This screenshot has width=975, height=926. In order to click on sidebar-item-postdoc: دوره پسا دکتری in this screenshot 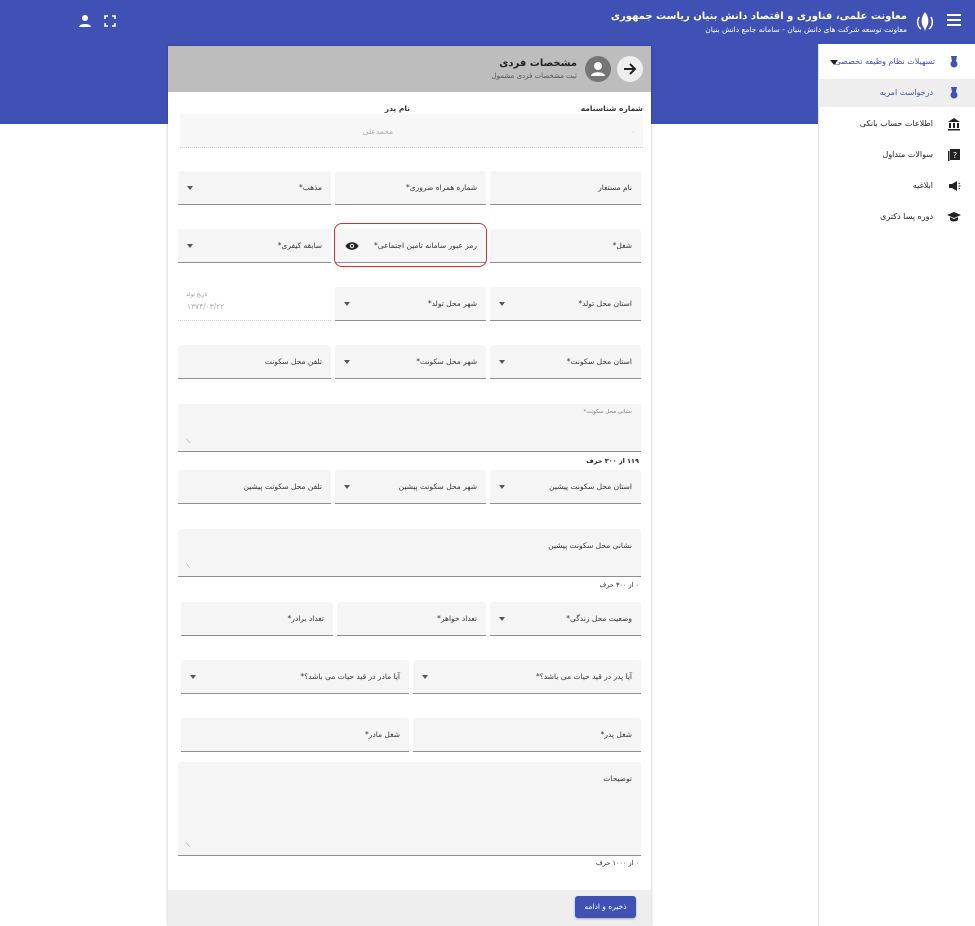, I will do `click(896, 217)`.